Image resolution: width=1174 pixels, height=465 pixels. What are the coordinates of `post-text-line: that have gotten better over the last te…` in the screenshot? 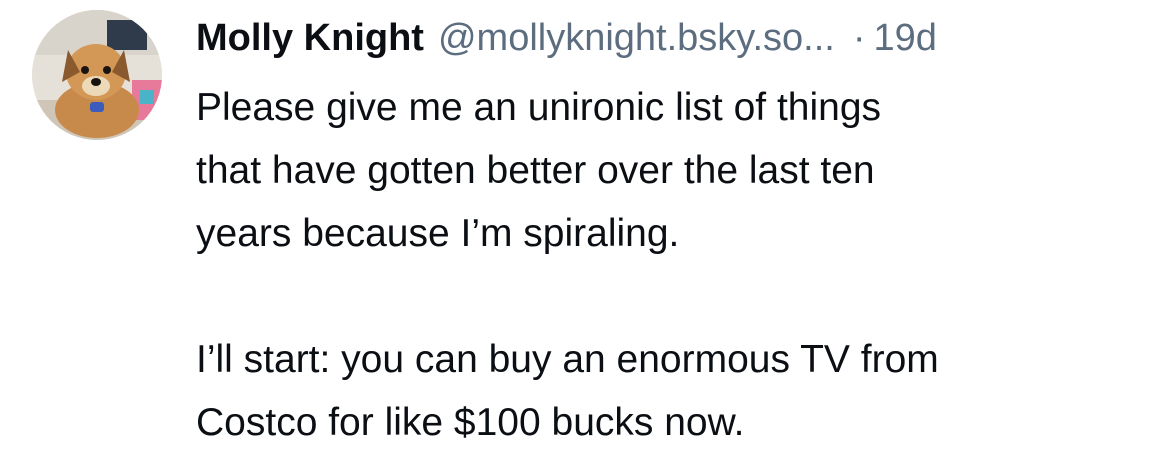 It's located at (535, 170).